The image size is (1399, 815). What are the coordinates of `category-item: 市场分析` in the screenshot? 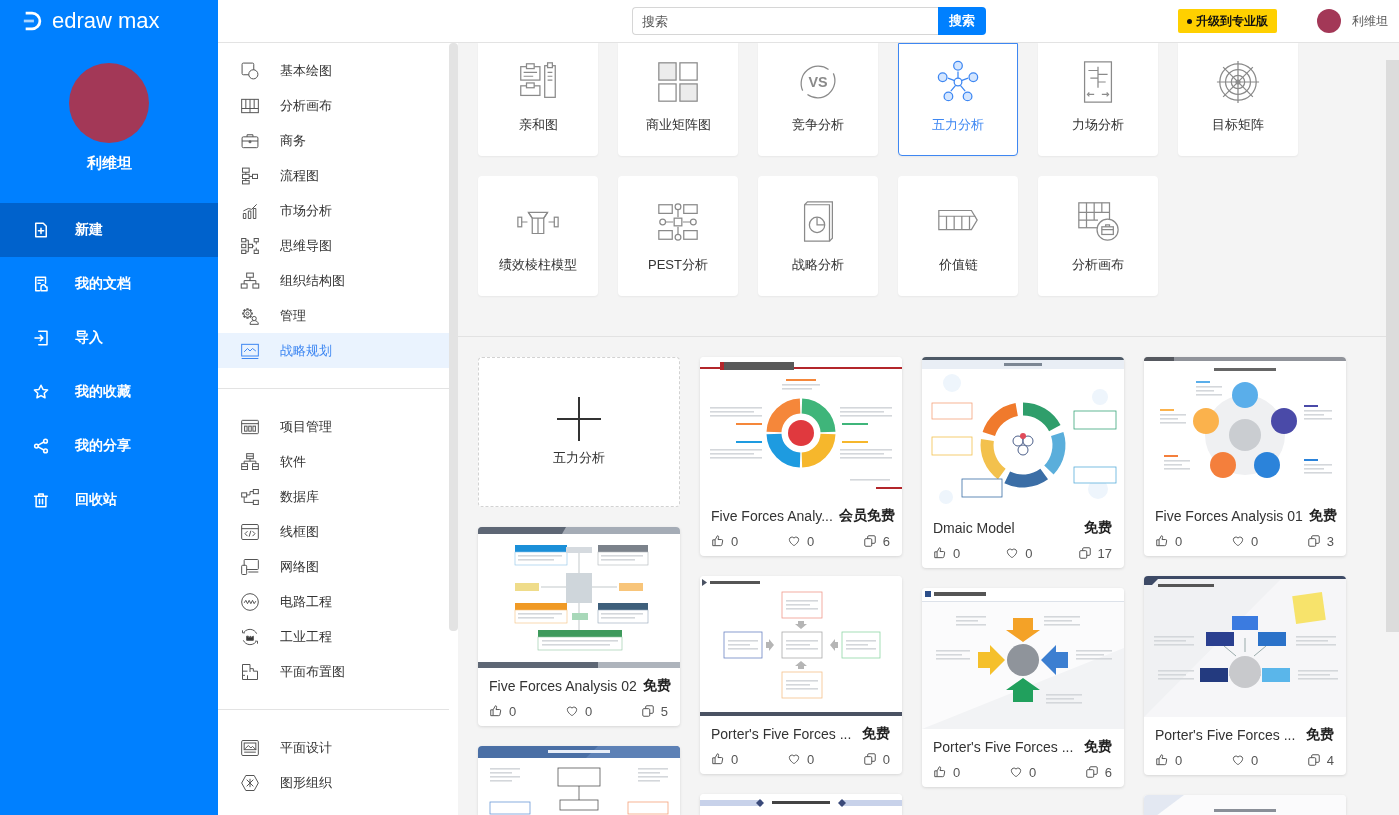 It's located at (333, 210).